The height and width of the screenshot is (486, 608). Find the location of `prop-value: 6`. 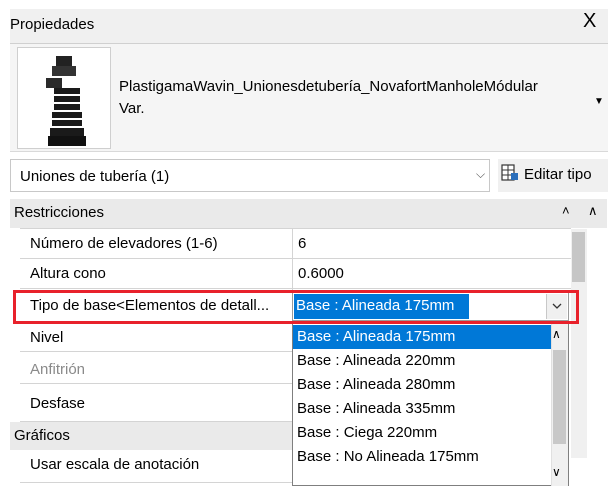

prop-value: 6 is located at coordinates (302, 243).